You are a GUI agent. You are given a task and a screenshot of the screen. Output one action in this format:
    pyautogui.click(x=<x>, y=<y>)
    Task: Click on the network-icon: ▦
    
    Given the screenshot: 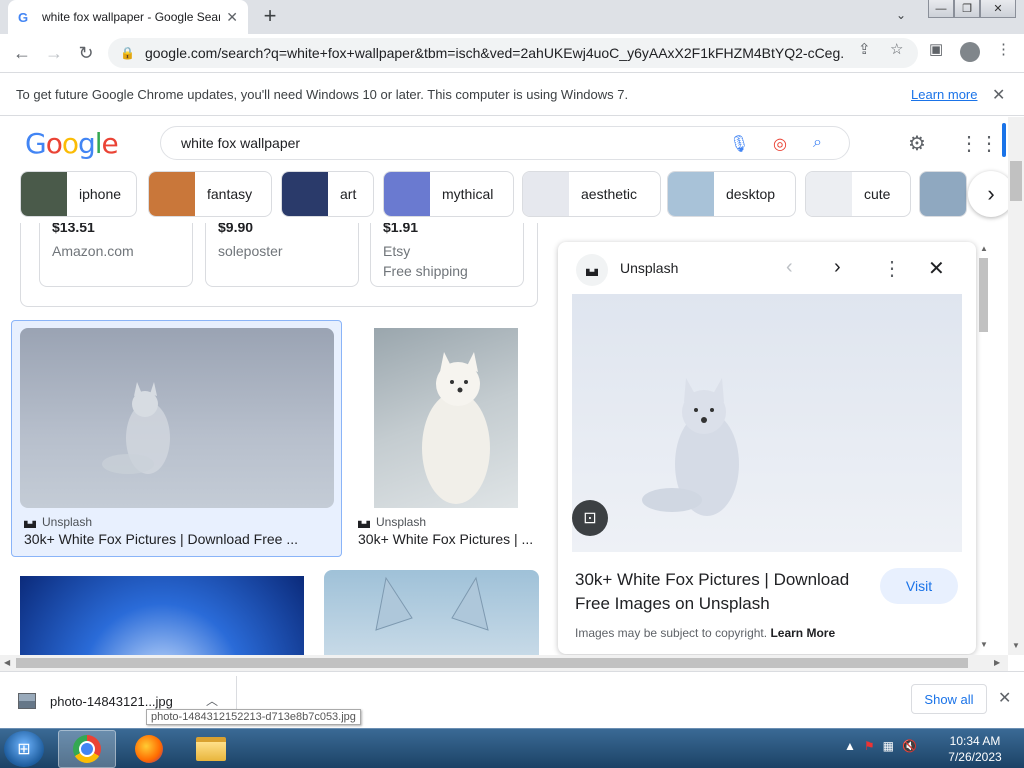 What is the action you would take?
    pyautogui.click(x=888, y=746)
    